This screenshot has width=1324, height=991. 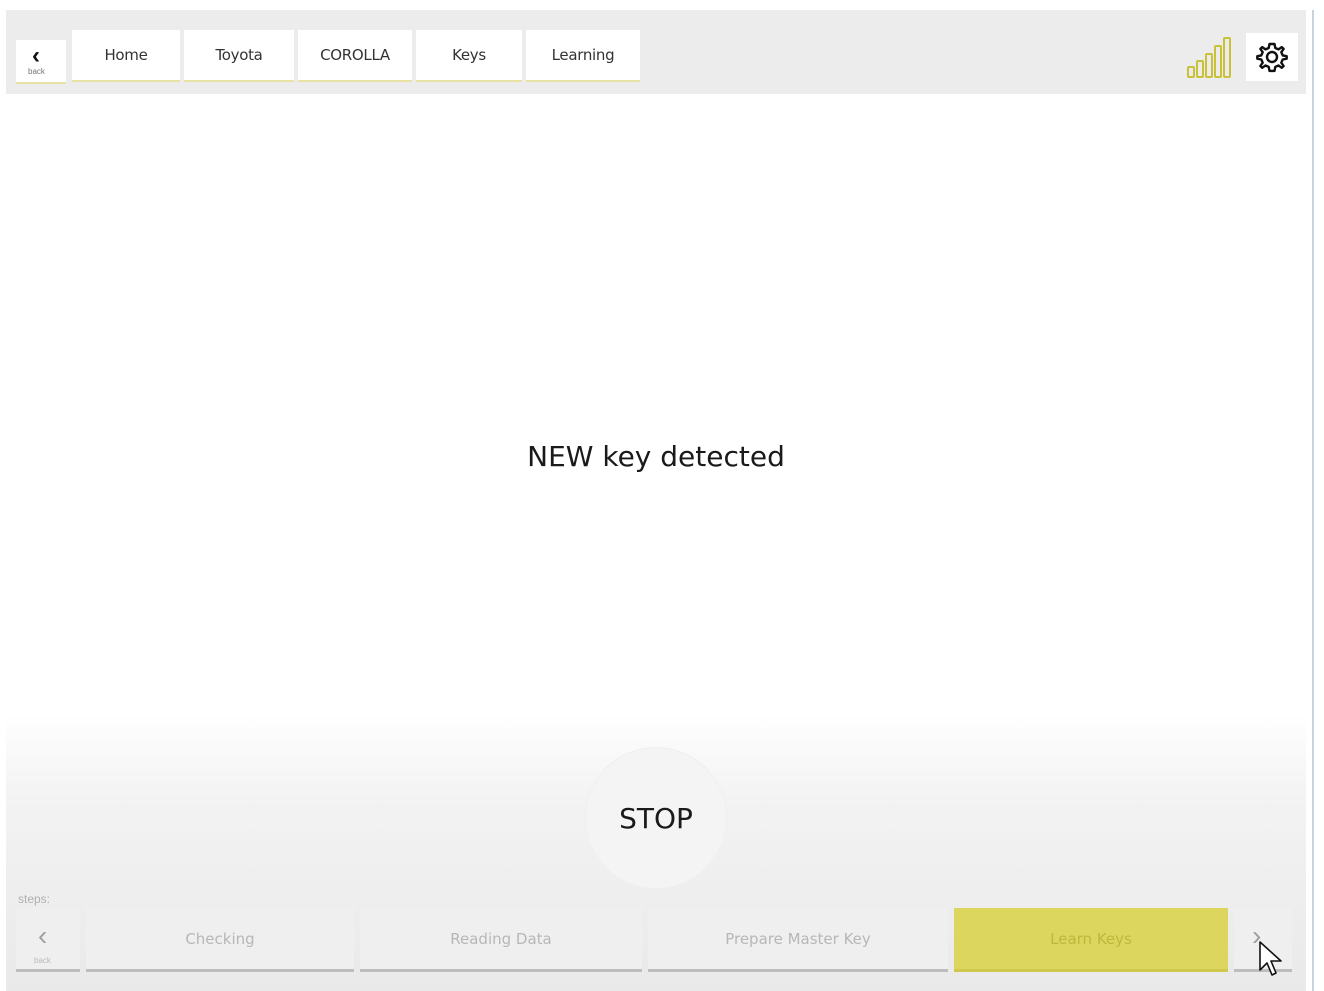 What do you see at coordinates (355, 56) in the screenshot?
I see `breadcrumb-corolla: COROLLA` at bounding box center [355, 56].